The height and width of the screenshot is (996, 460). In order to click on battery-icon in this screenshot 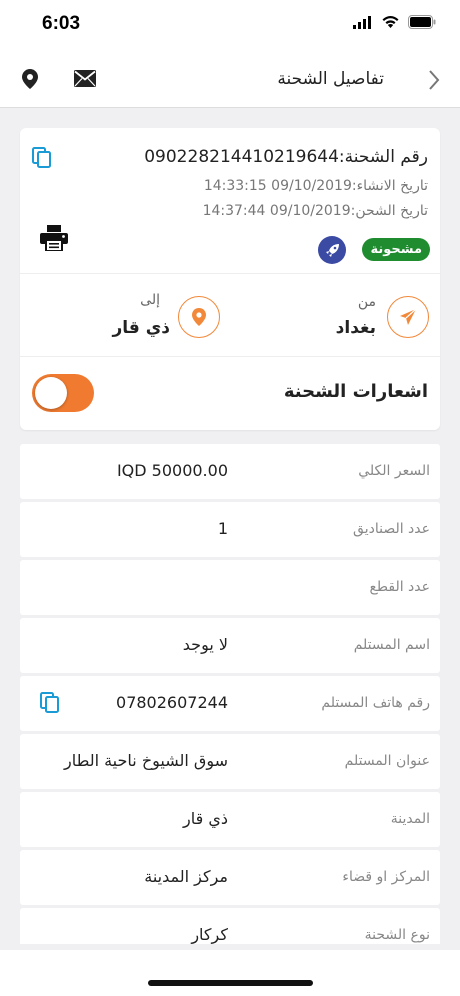, I will do `click(422, 22)`.